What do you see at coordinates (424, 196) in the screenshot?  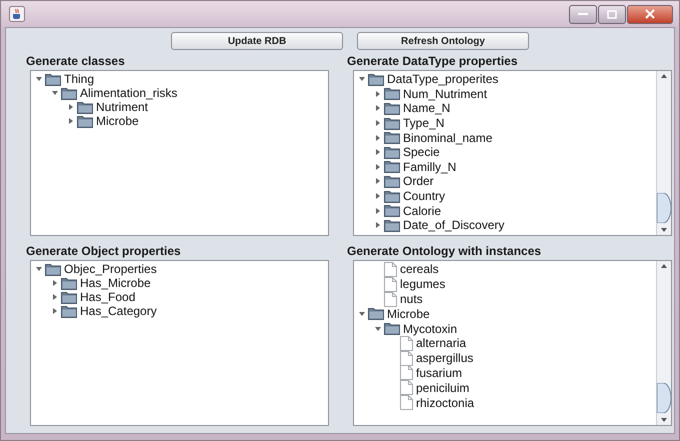 I see `tree-item: Country` at bounding box center [424, 196].